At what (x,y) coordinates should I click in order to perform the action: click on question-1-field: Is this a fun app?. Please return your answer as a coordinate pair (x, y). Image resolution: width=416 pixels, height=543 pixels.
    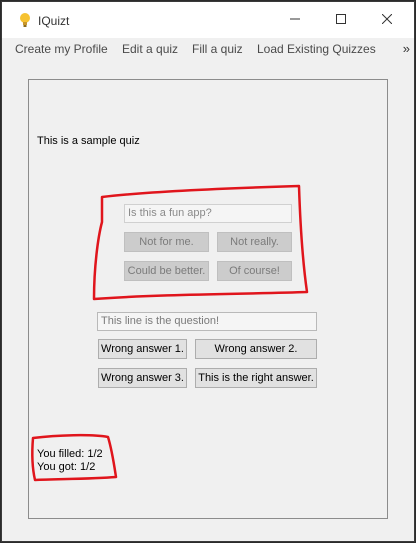
    Looking at the image, I should click on (208, 213).